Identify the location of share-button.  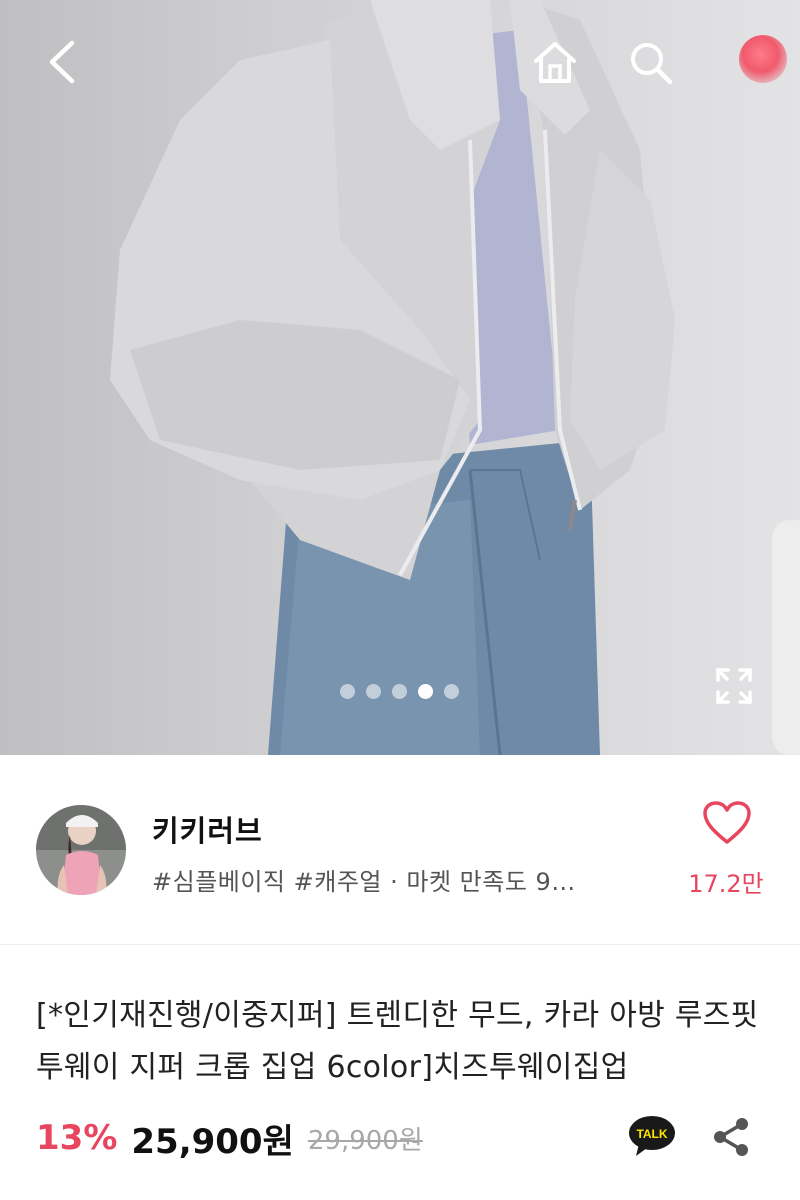
(731, 1137).